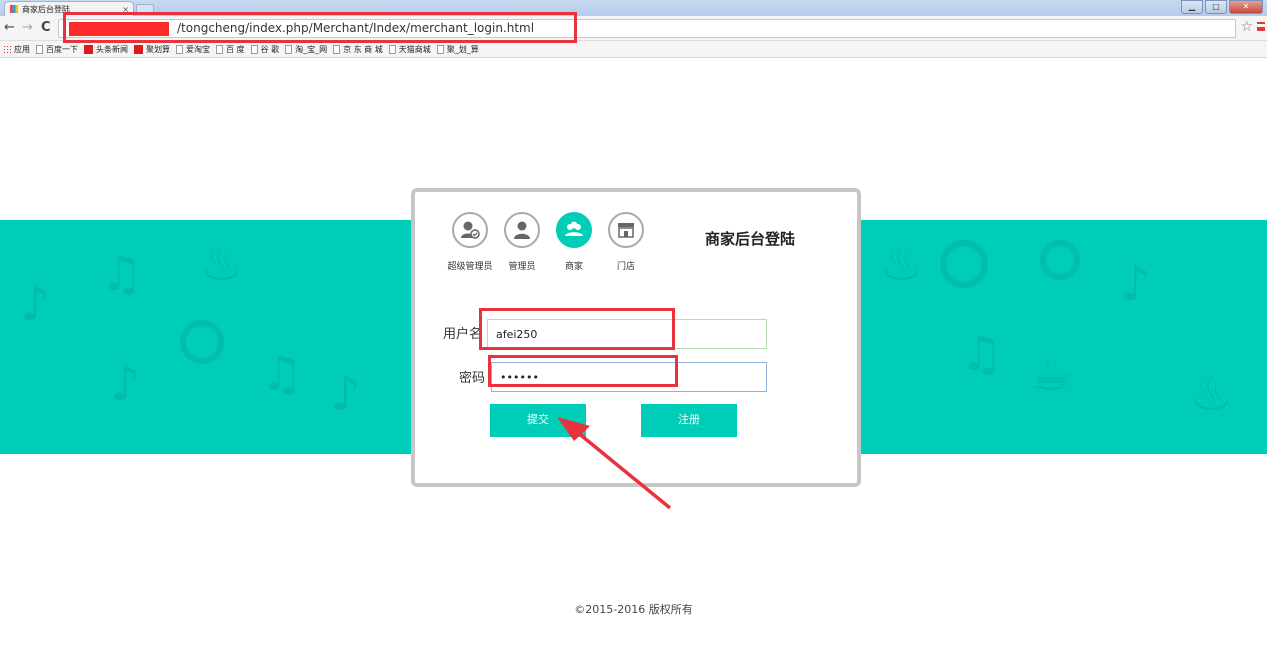 The width and height of the screenshot is (1267, 669). Describe the element at coordinates (112, 49) in the screenshot. I see `bookmark-label: 头条新闻` at that location.